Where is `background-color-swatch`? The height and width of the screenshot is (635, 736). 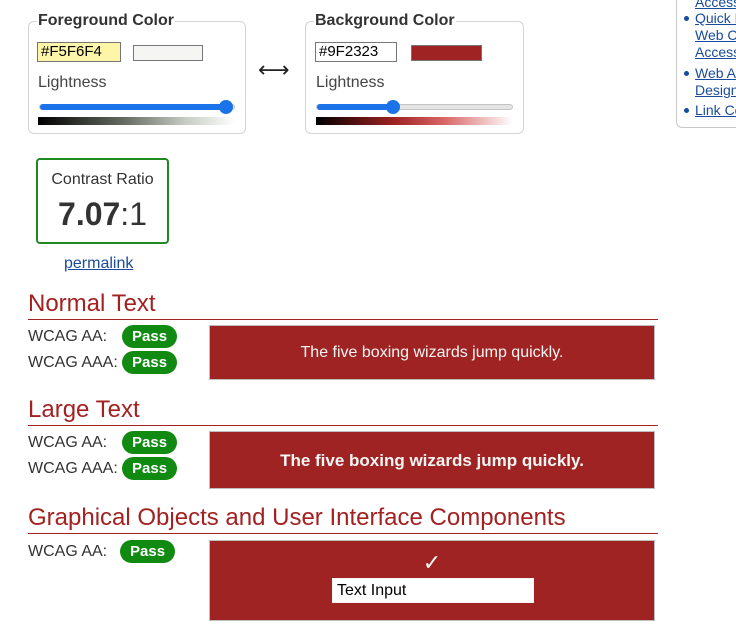 background-color-swatch is located at coordinates (446, 53).